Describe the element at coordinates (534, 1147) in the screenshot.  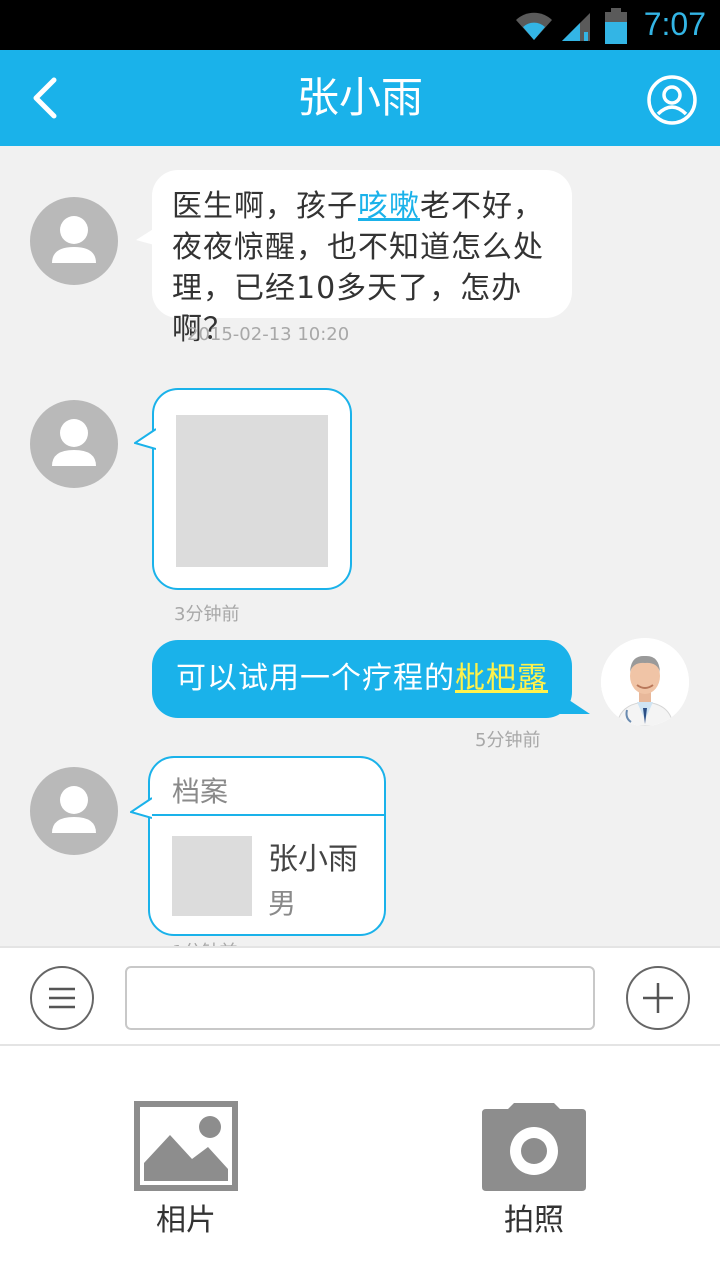
I see `camera-icon` at that location.